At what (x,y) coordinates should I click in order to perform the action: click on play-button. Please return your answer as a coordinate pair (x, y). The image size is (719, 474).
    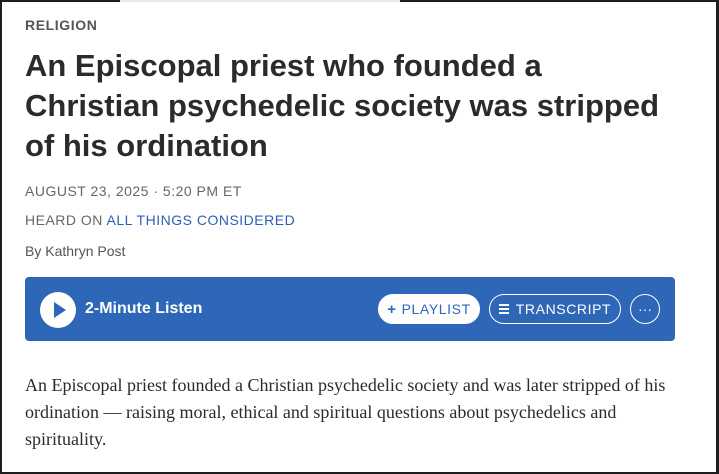
    Looking at the image, I should click on (58, 310).